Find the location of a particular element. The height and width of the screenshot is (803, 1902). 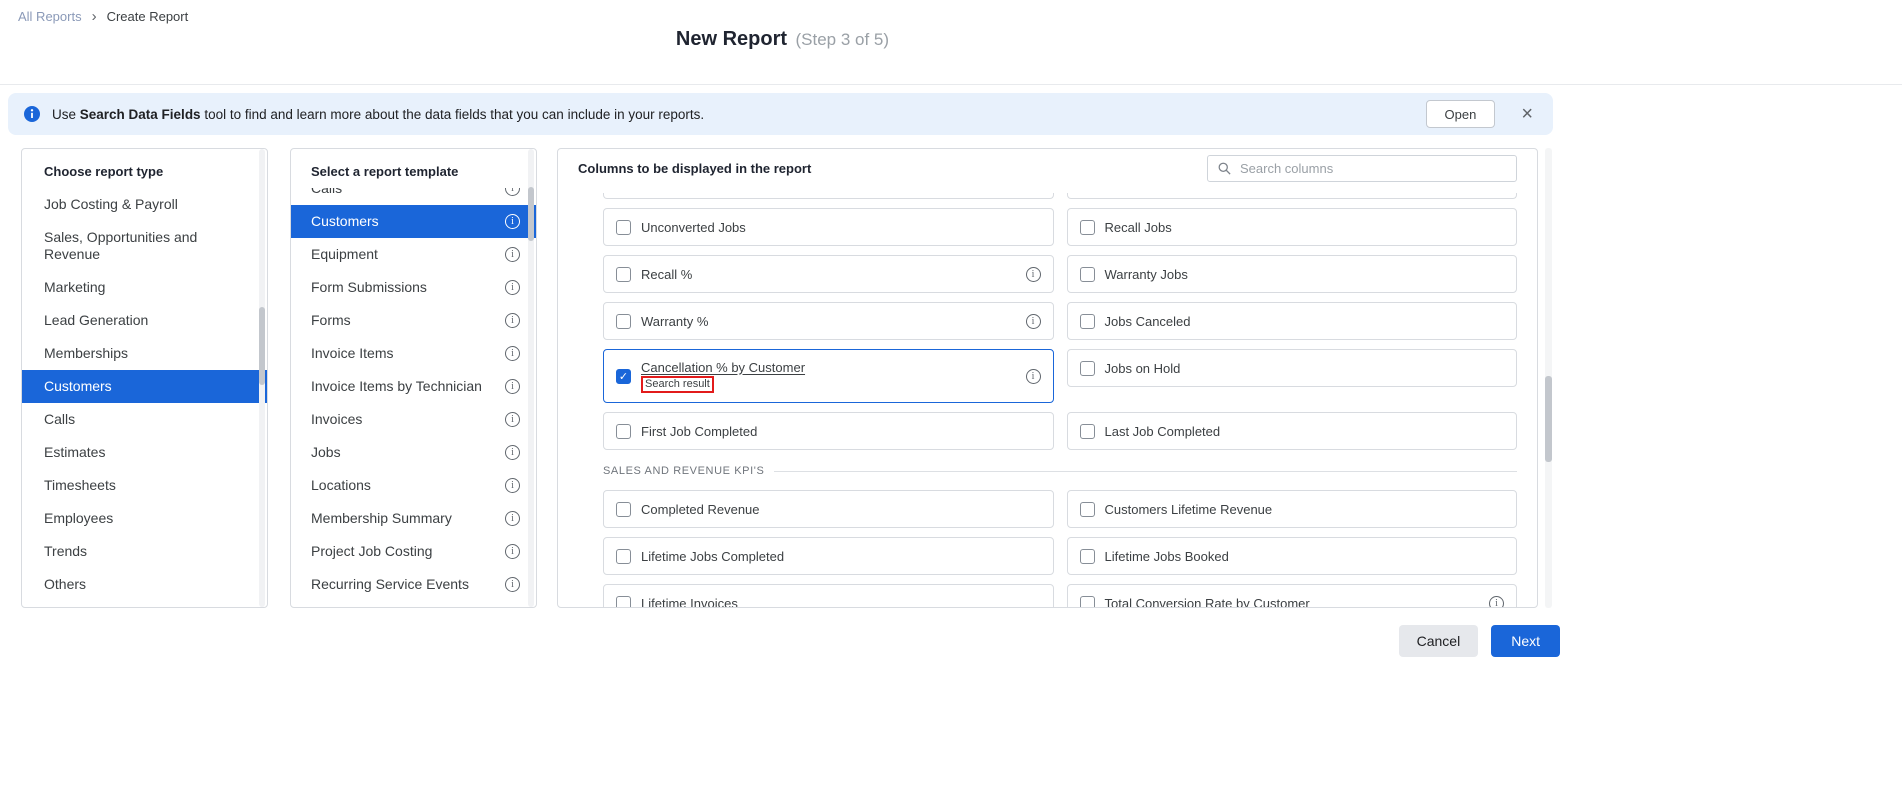

breadcrumb-all-reports: All Reports is located at coordinates (50, 16).